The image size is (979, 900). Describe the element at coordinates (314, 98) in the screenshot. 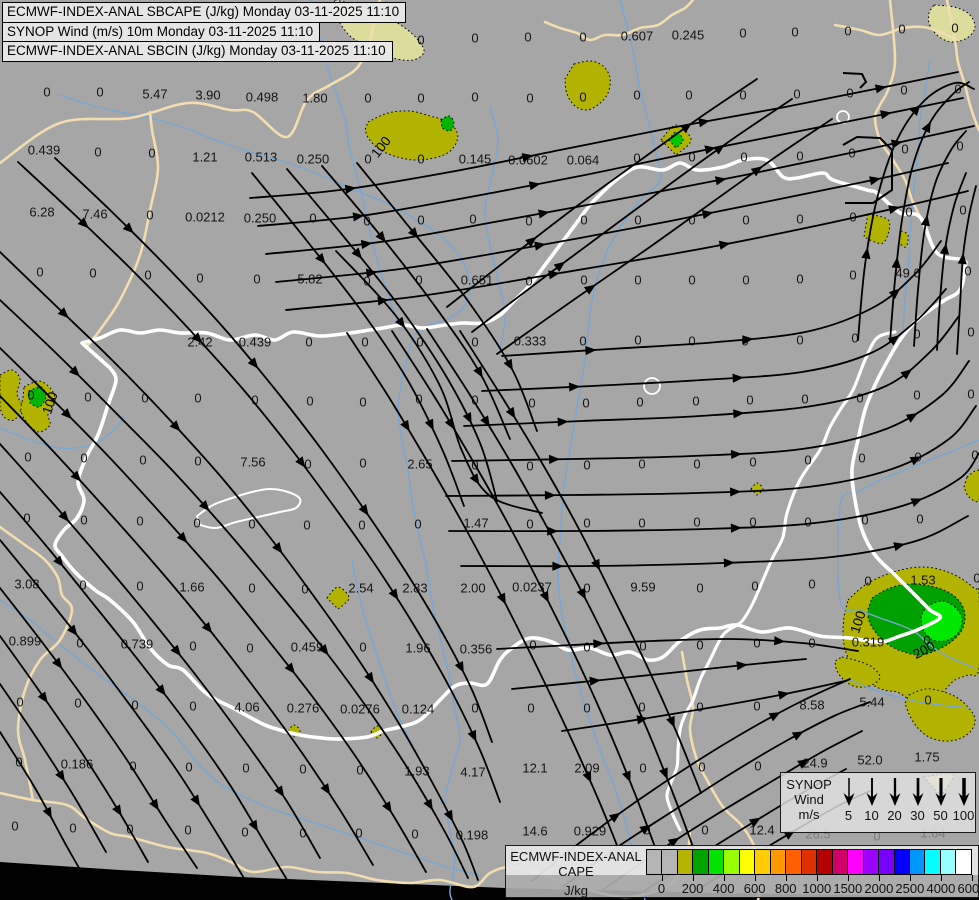

I see `station-value: 1.80` at that location.